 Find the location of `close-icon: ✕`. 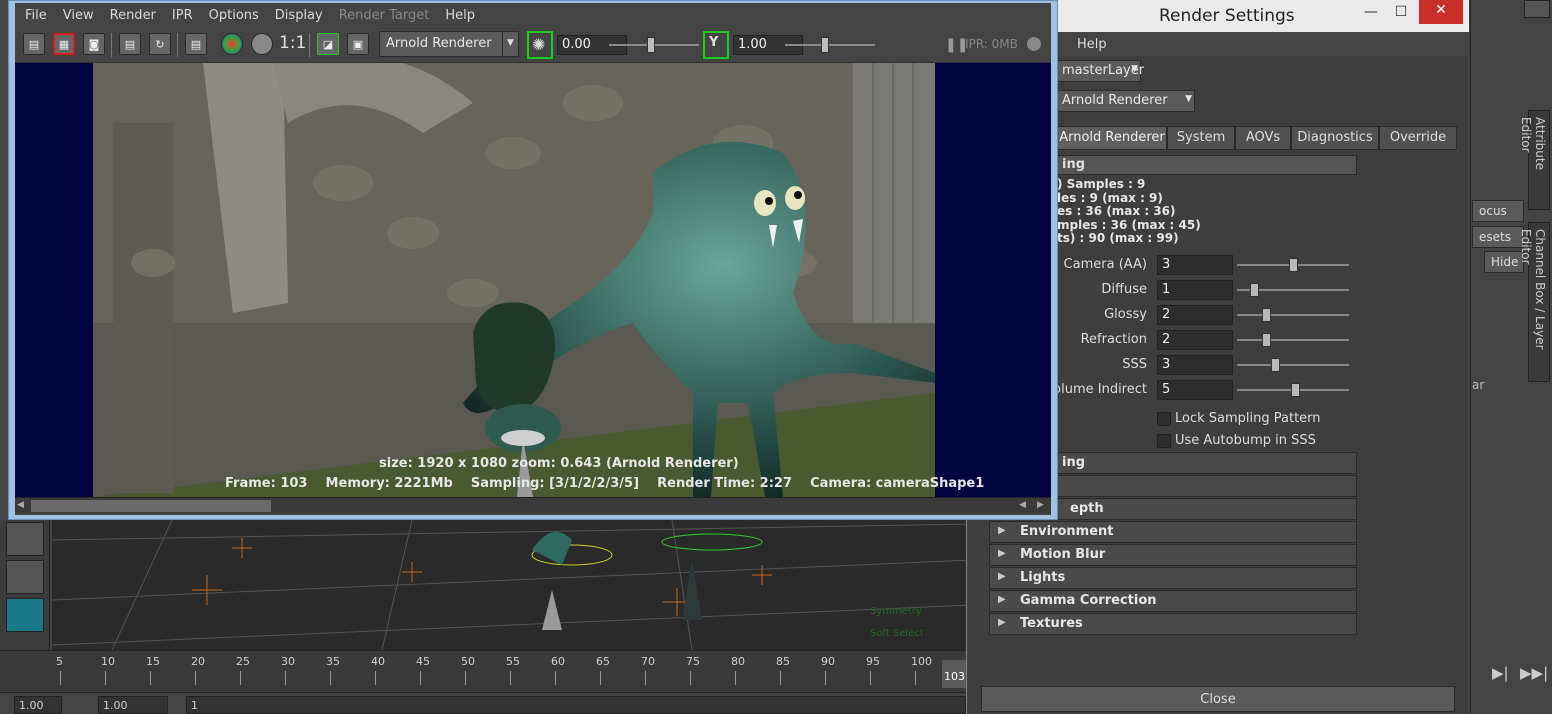

close-icon: ✕ is located at coordinates (1441, 12).